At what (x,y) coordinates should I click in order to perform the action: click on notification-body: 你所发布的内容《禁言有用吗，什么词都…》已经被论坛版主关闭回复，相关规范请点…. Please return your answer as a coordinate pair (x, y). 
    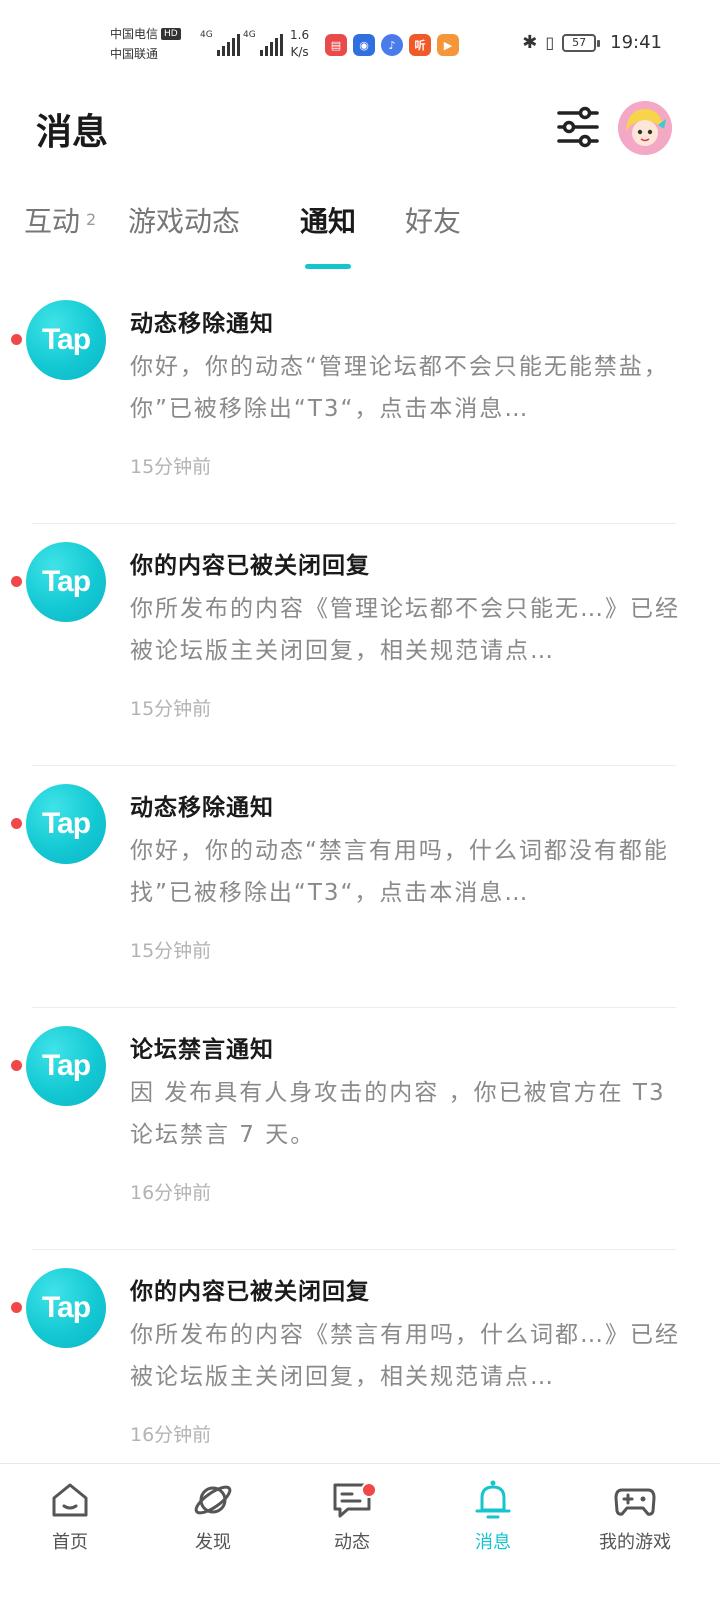
    Looking at the image, I should click on (405, 1356).